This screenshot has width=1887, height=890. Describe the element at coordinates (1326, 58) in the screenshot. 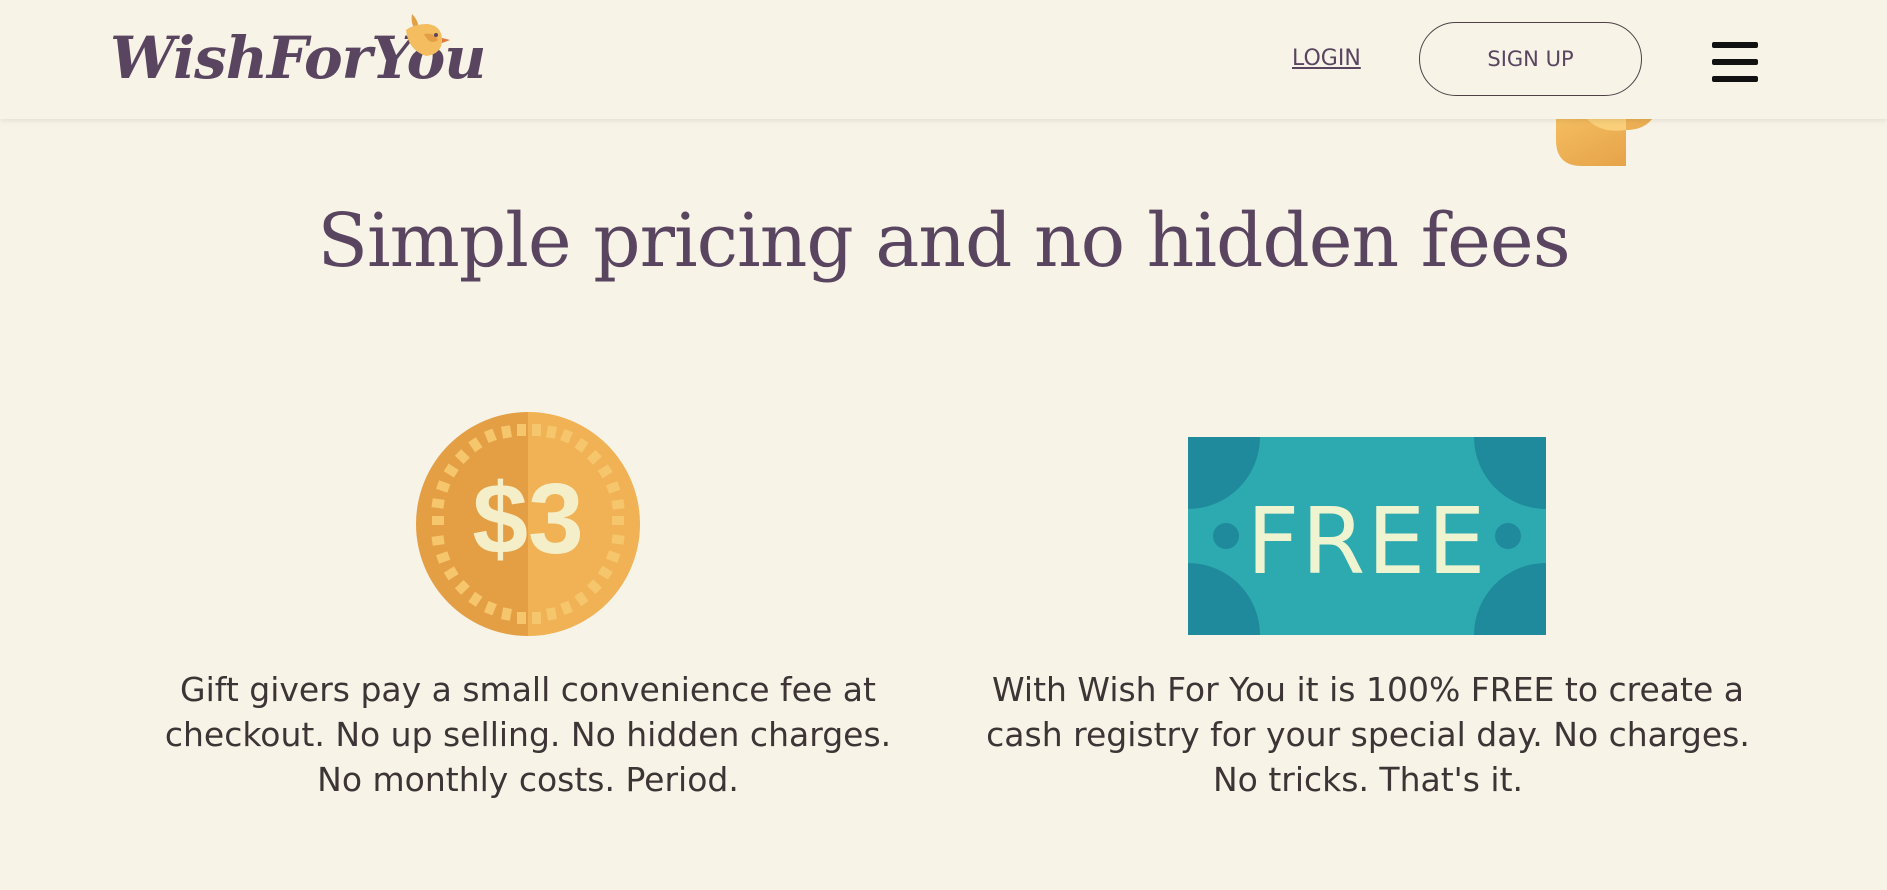

I see `login-link: LOGIN` at that location.